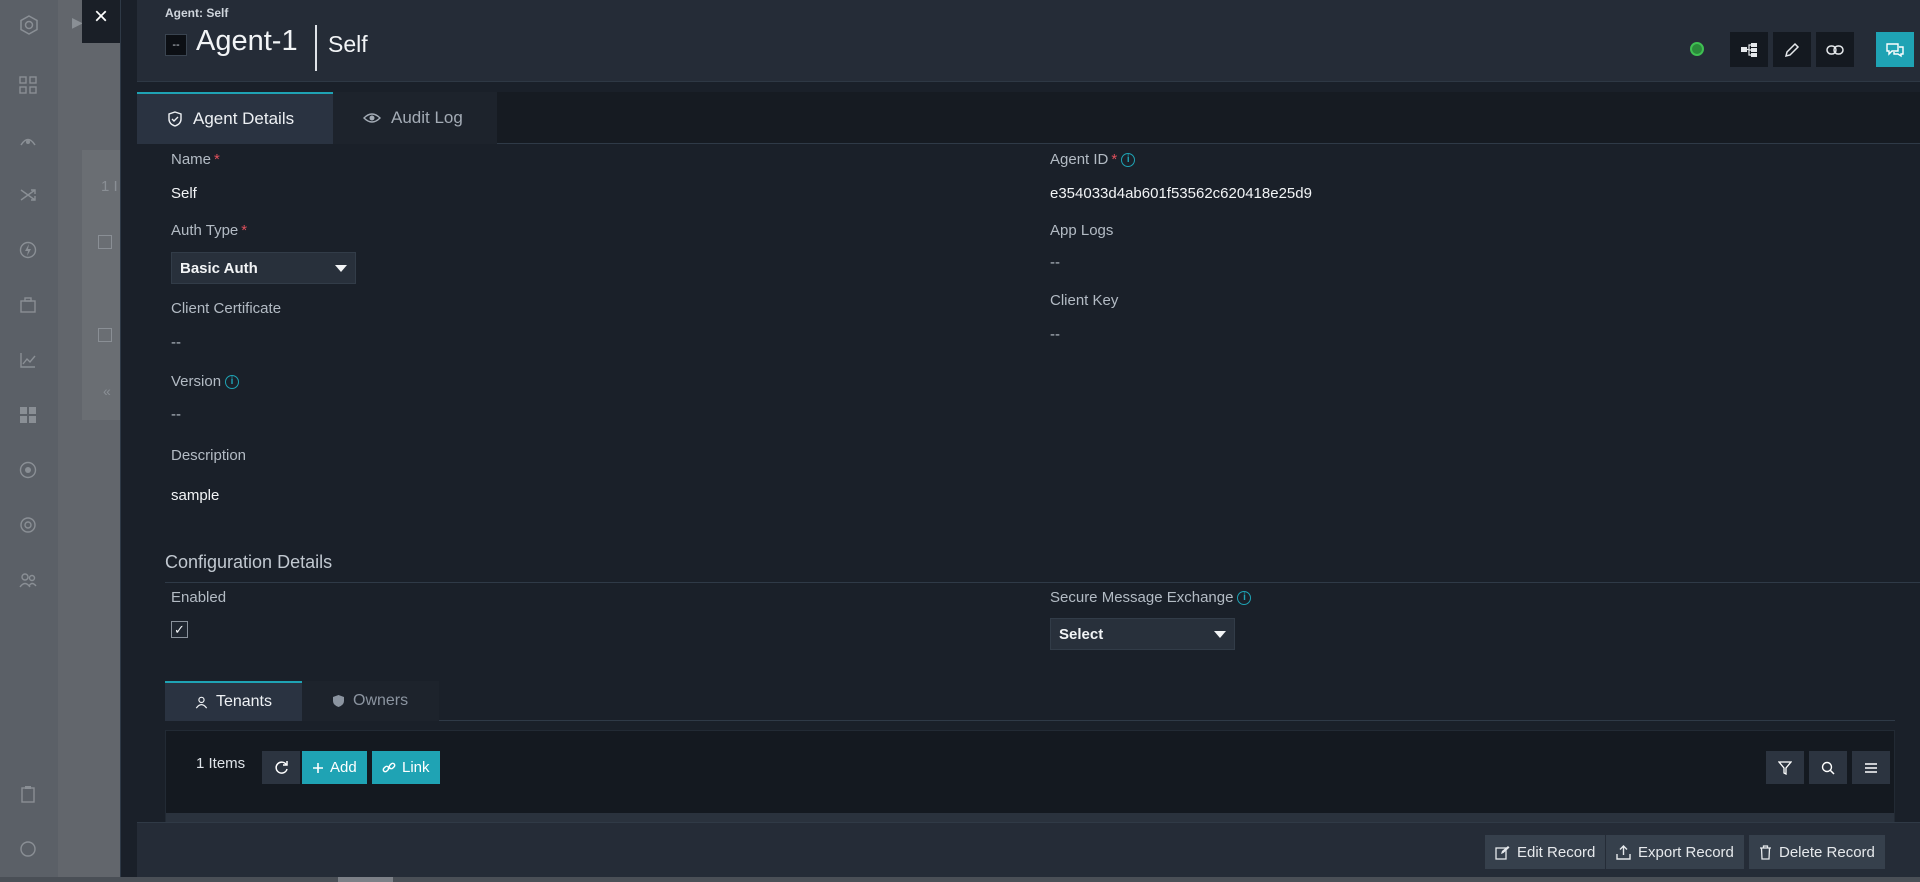 This screenshot has width=1920, height=882. What do you see at coordinates (1828, 767) in the screenshot?
I see `search-button` at bounding box center [1828, 767].